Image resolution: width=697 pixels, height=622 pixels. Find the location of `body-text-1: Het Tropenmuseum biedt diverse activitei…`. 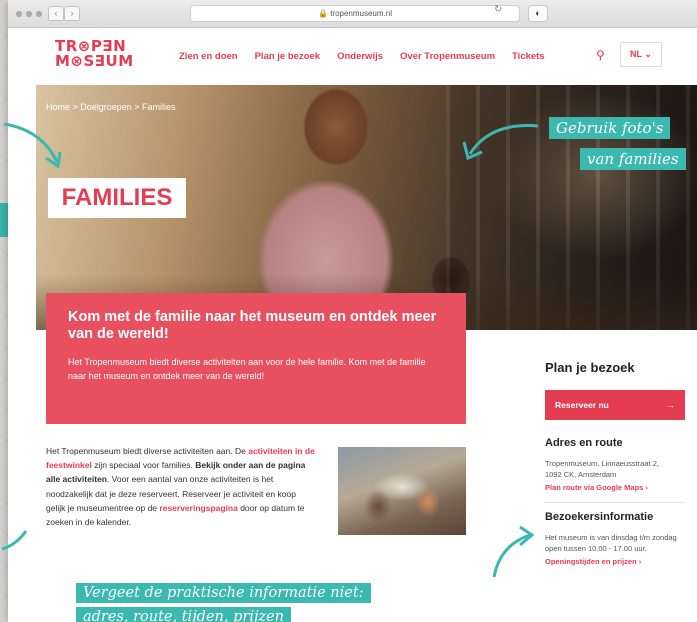

body-text-1: Het Tropenmuseum biedt diverse activitei… is located at coordinates (147, 451).